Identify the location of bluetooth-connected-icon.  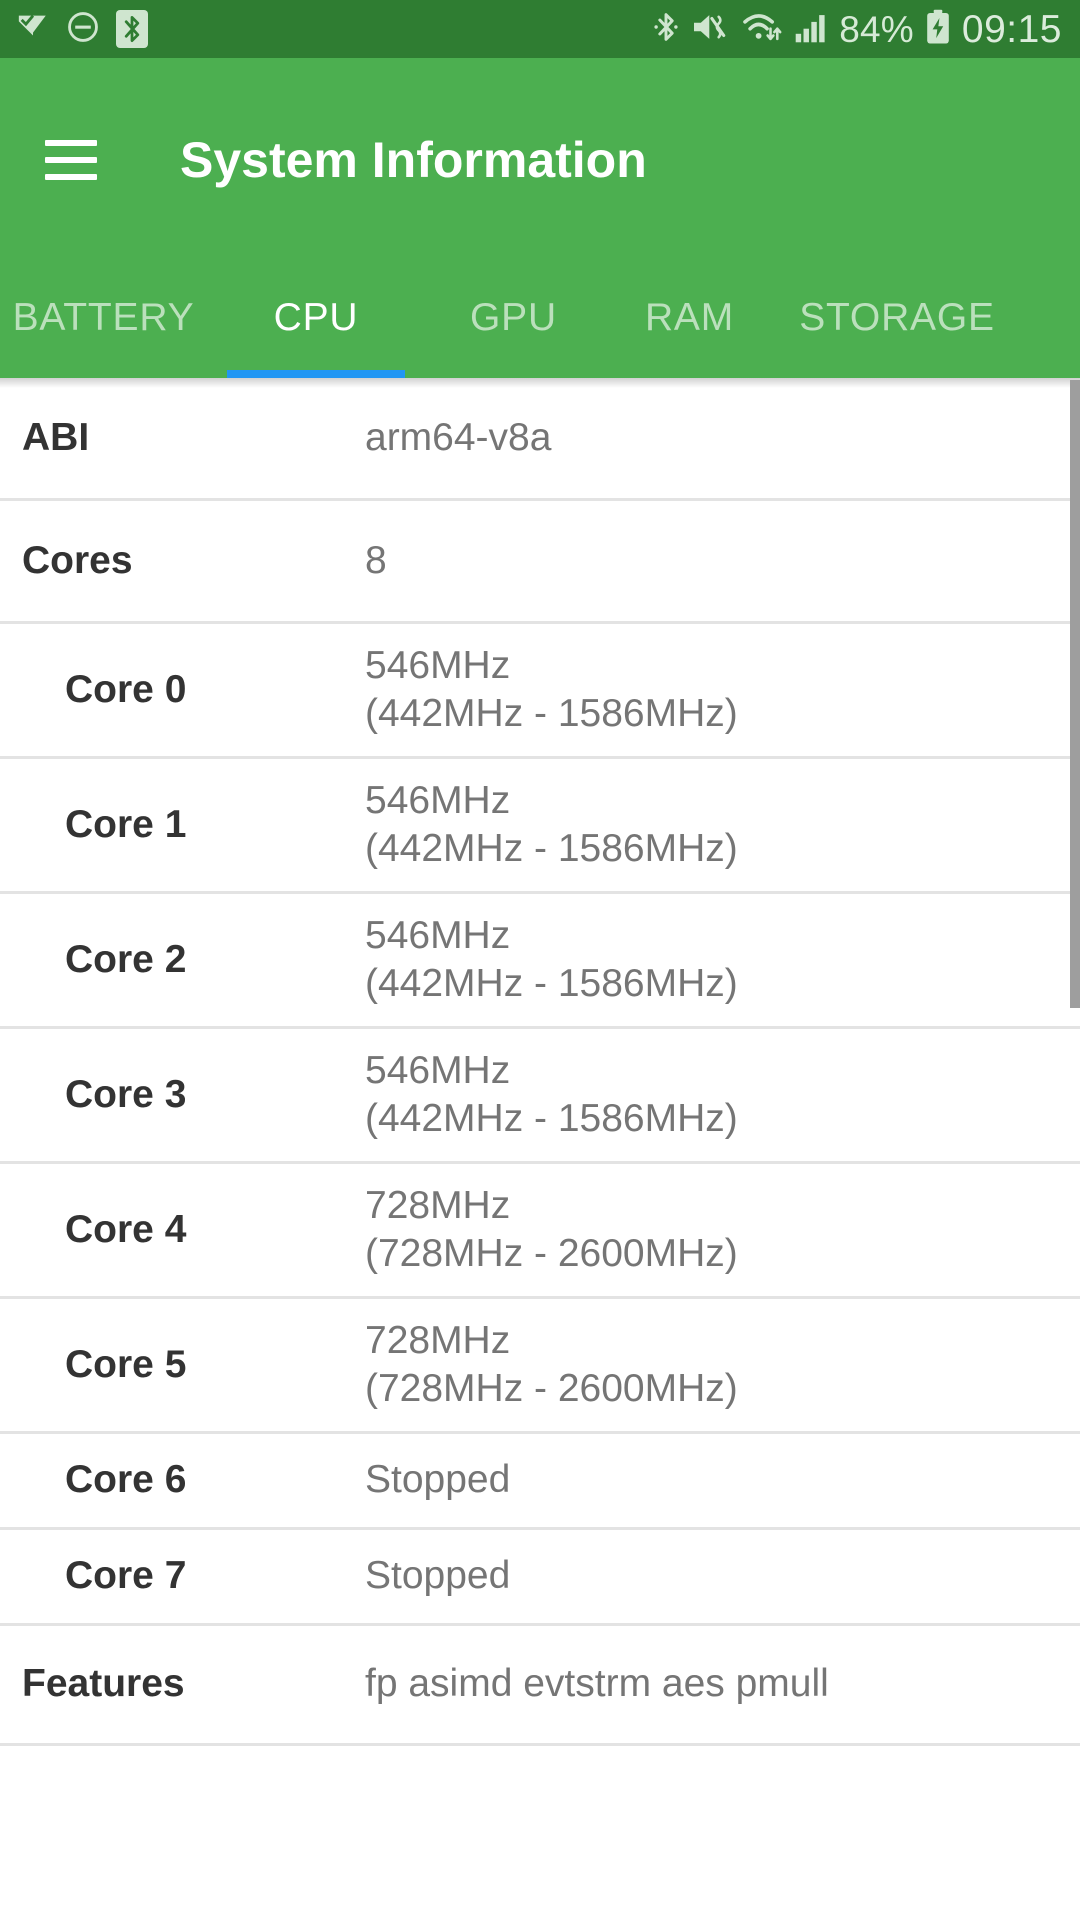
(666, 29).